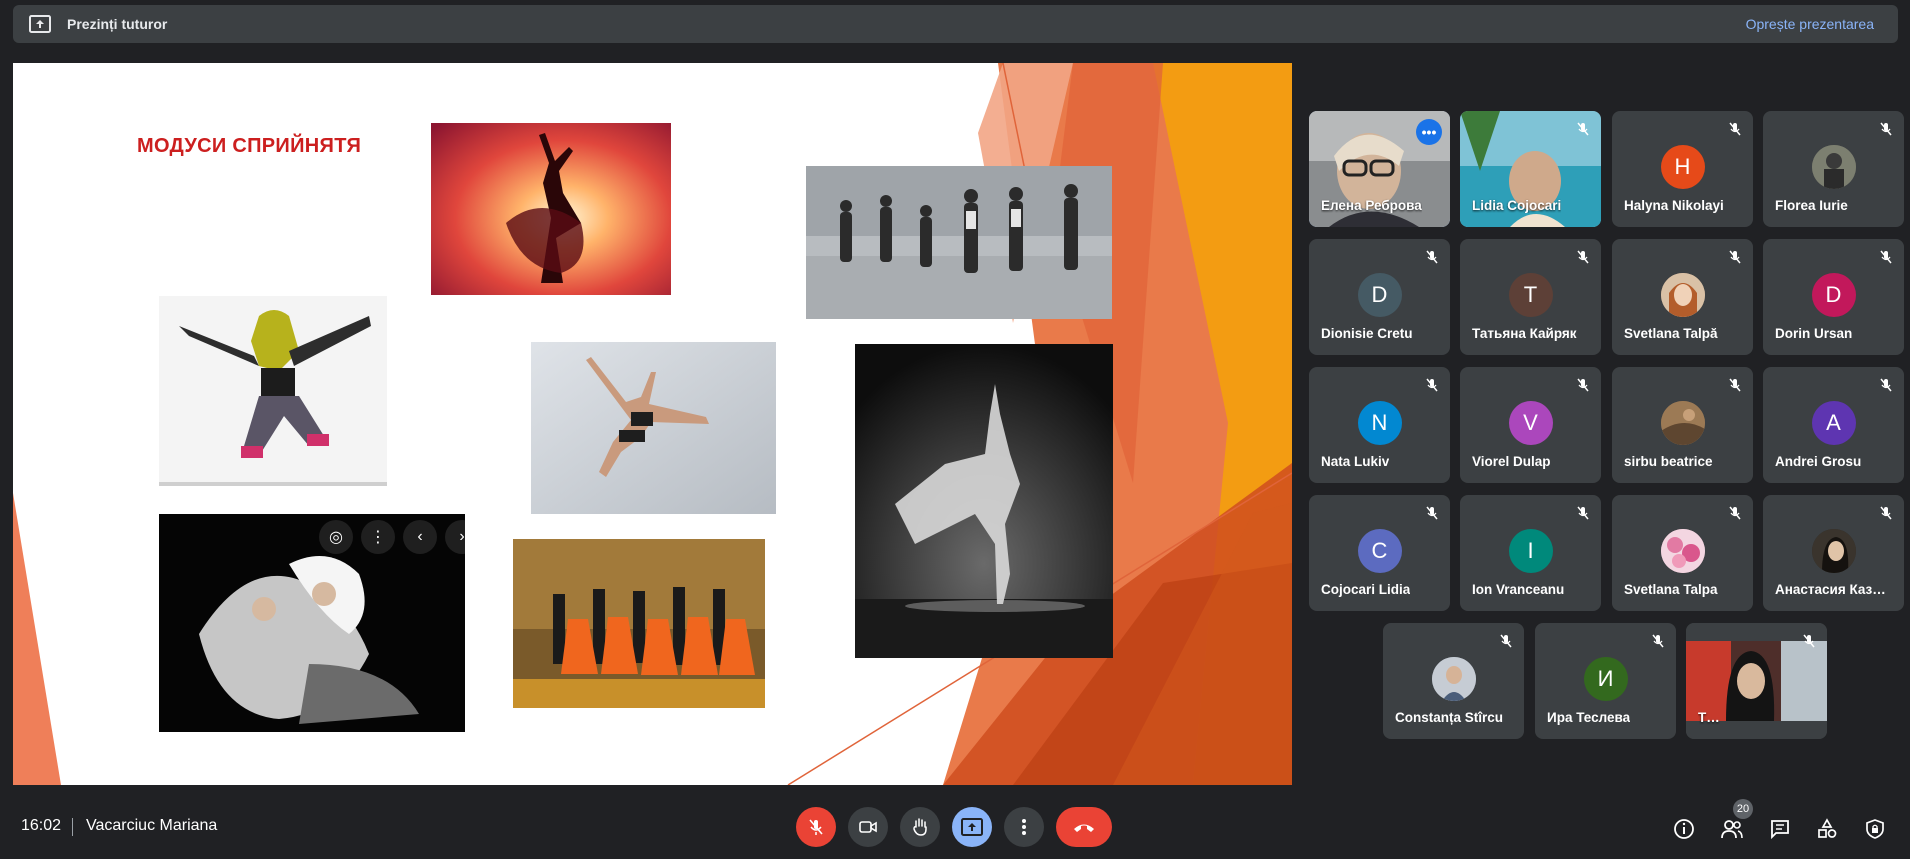 This screenshot has width=1910, height=859. I want to click on avatar: I, so click(1530, 551).